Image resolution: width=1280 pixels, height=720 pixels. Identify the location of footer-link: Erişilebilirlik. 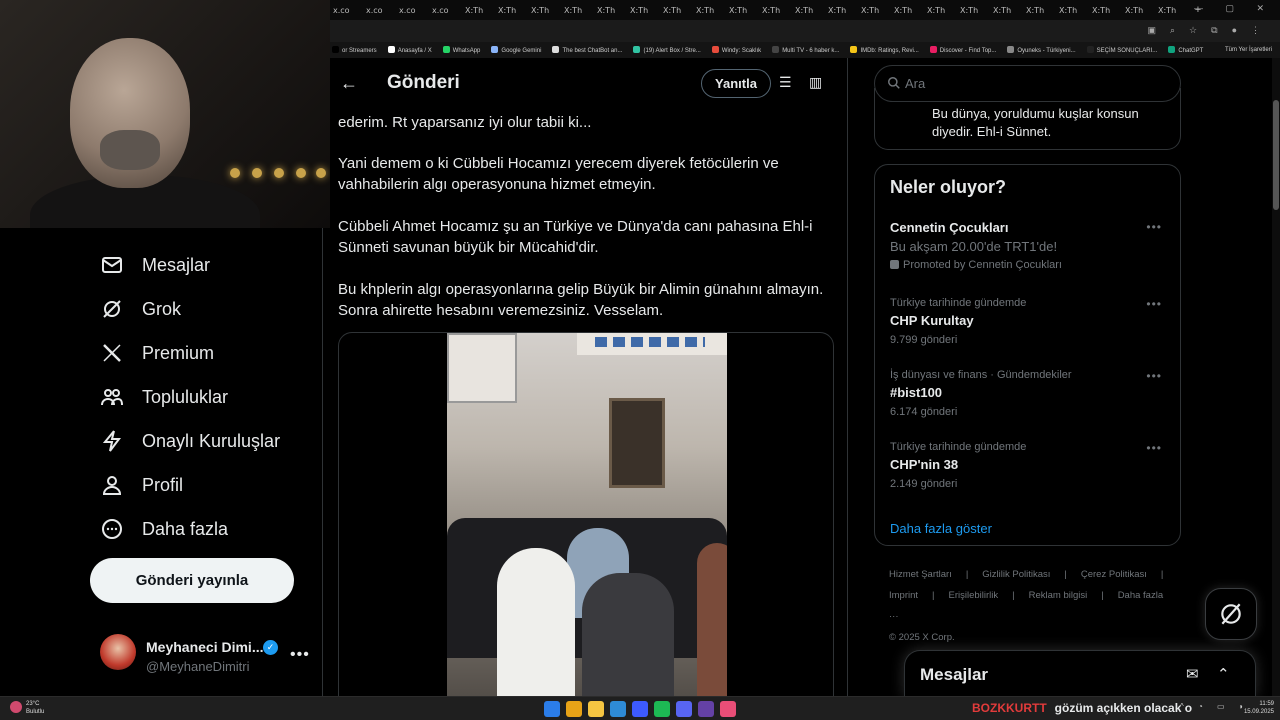
(974, 595).